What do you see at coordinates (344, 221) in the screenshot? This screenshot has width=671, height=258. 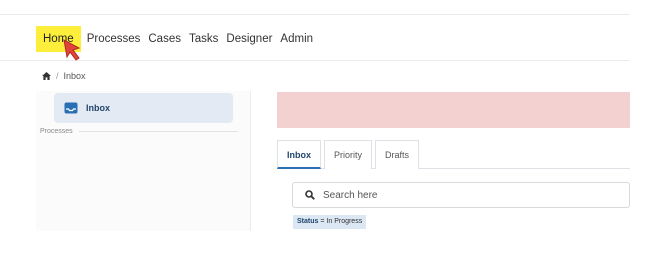 I see `filter-value: In Progress` at bounding box center [344, 221].